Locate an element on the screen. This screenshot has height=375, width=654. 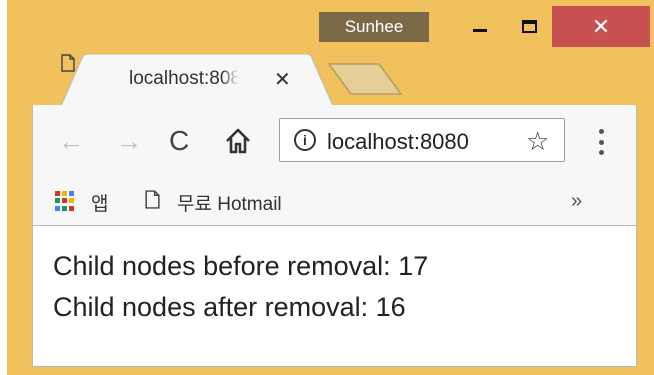
bookmark-hotmail: 무료 Hotmail is located at coordinates (229, 202).